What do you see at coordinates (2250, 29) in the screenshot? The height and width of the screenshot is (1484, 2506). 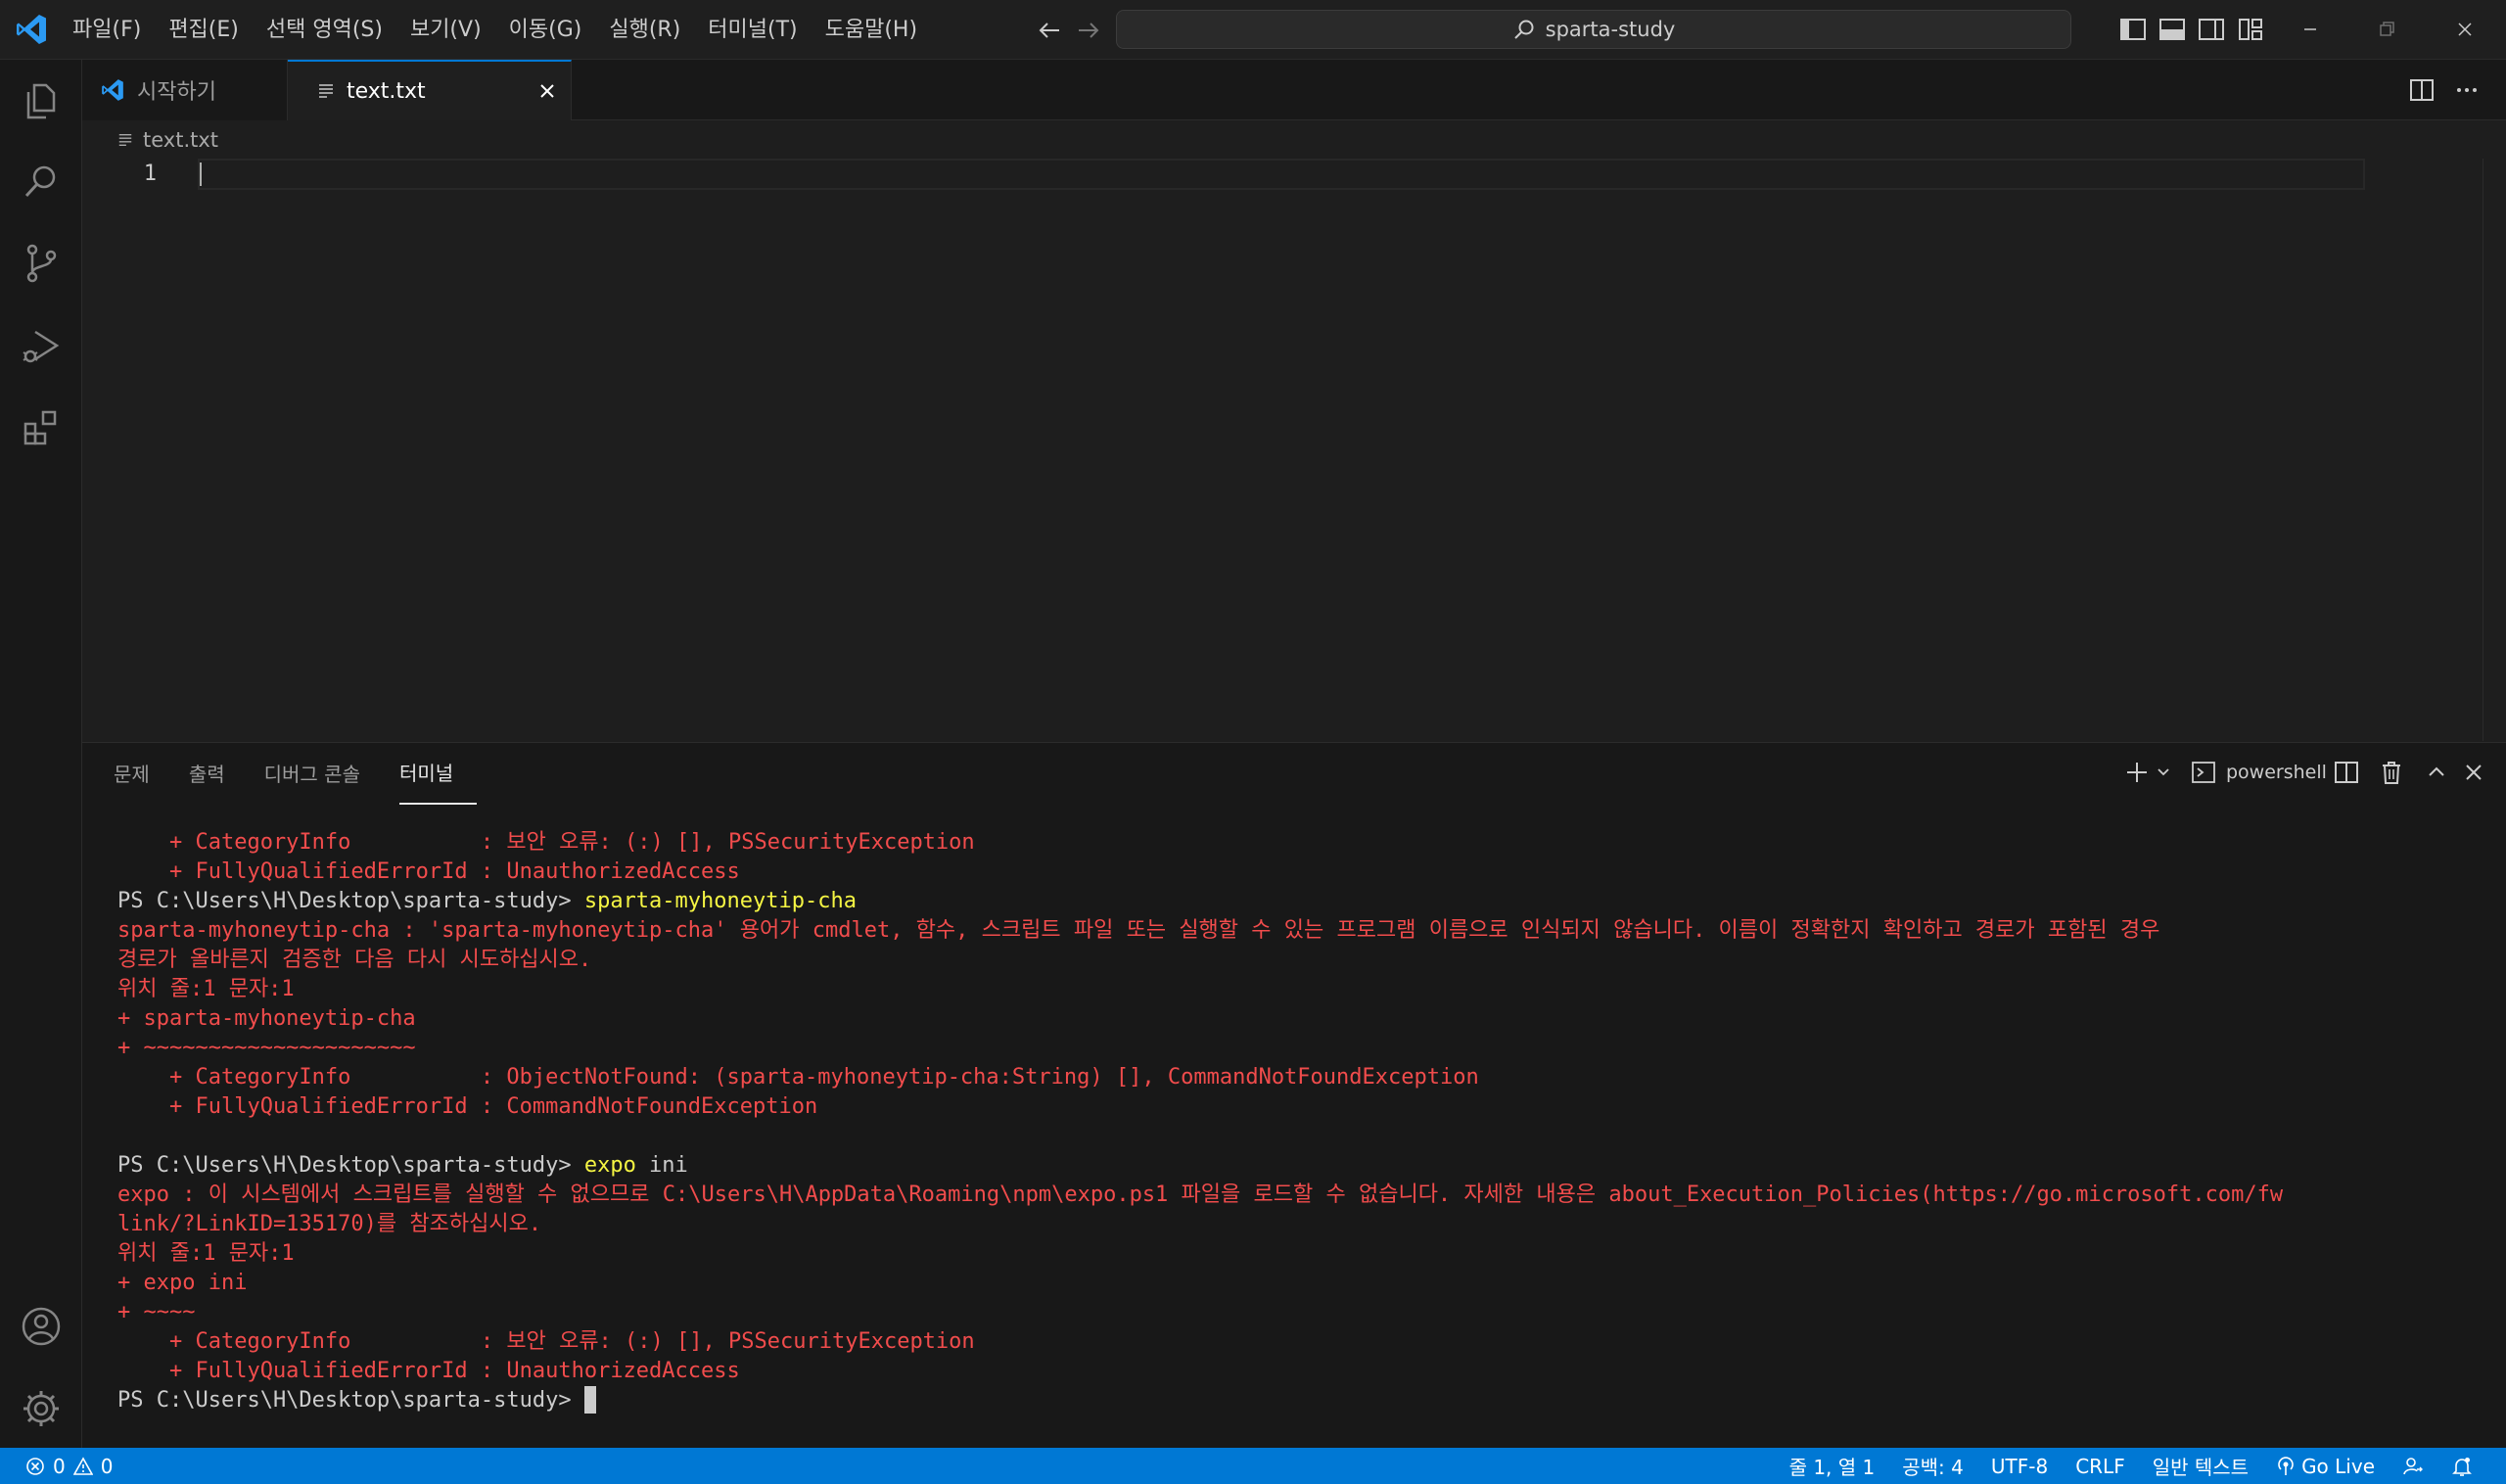 I see `customize-layout-icon` at bounding box center [2250, 29].